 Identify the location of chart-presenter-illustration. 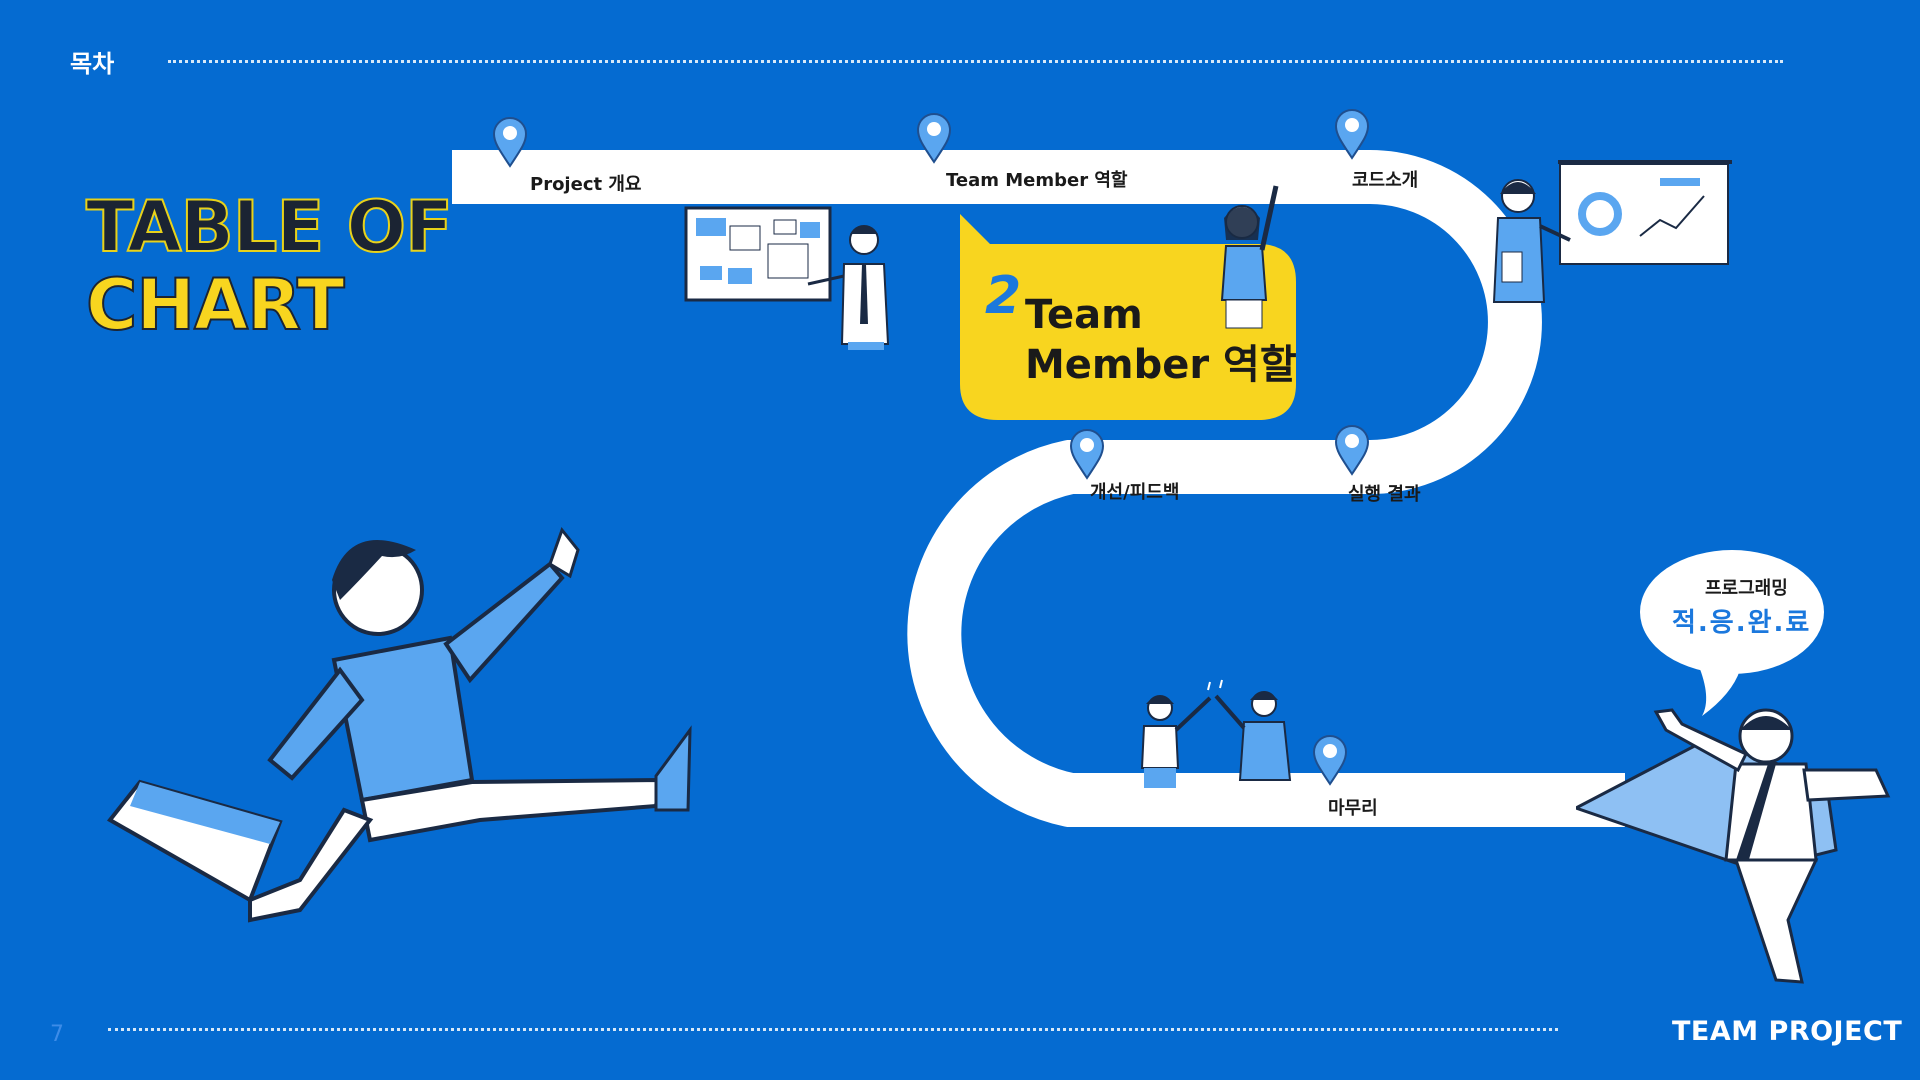
(1612, 231).